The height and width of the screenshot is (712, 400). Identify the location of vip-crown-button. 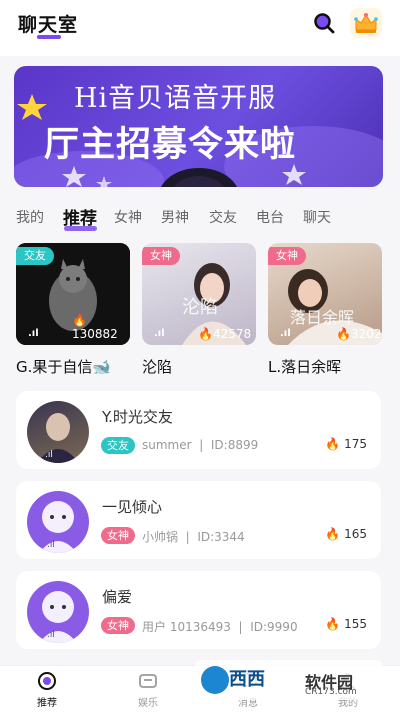
(366, 23).